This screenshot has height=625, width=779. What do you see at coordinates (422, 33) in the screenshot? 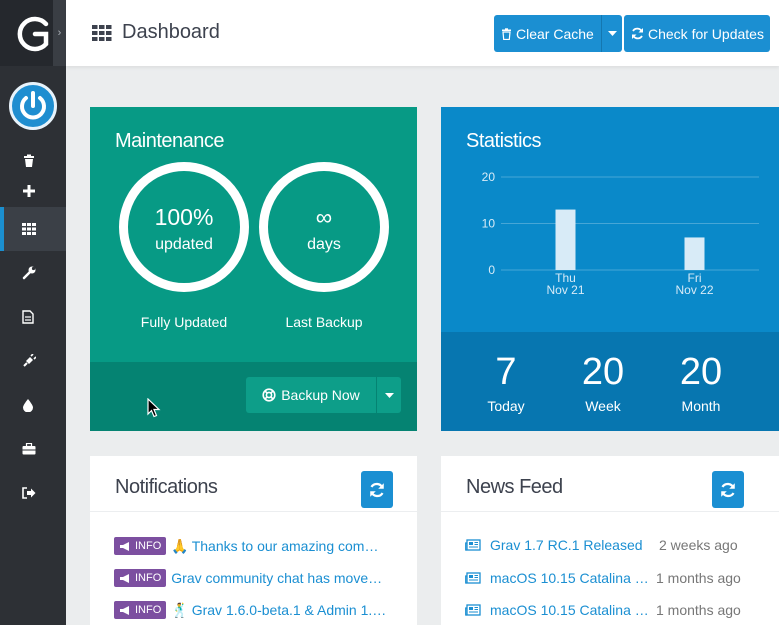
I see `top-bar: Dashboard Clear Cache Check for Updates` at bounding box center [422, 33].